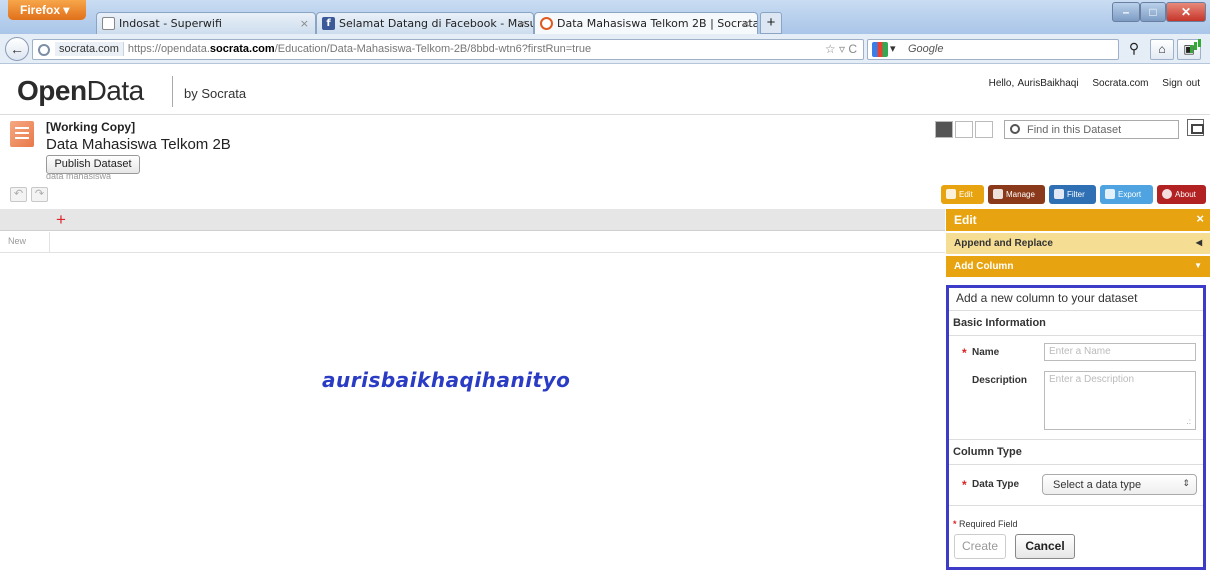  Describe the element at coordinates (1191, 49) in the screenshot. I see `signal-icon` at that location.